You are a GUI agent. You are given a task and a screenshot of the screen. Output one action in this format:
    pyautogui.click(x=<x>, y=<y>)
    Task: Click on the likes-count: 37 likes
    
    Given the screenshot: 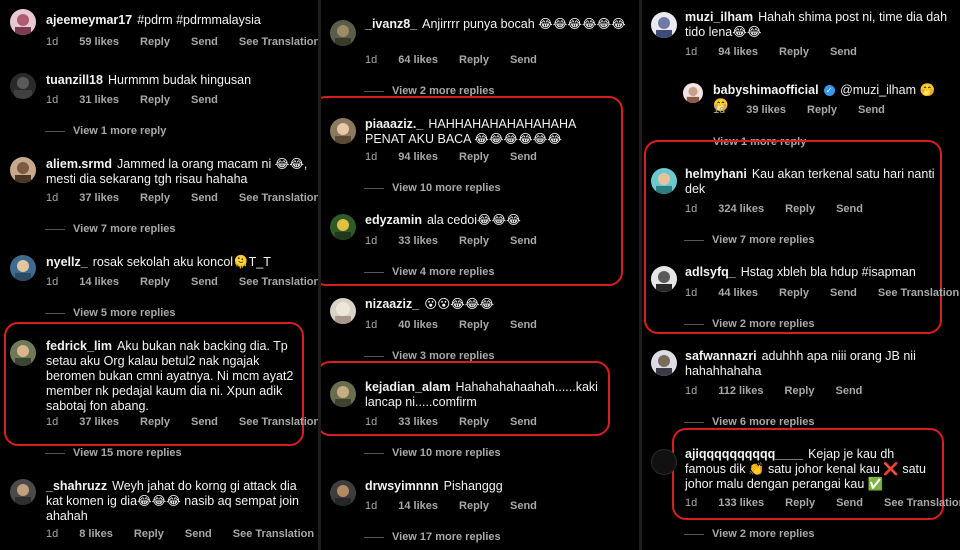 What is the action you would take?
    pyautogui.click(x=99, y=422)
    